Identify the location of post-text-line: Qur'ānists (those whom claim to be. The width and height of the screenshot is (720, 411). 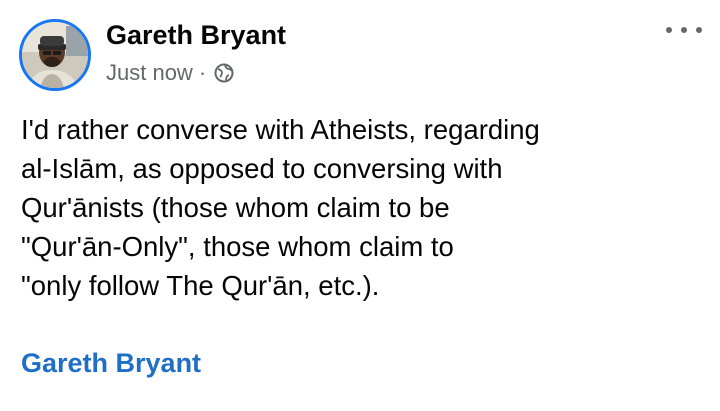
(235, 207).